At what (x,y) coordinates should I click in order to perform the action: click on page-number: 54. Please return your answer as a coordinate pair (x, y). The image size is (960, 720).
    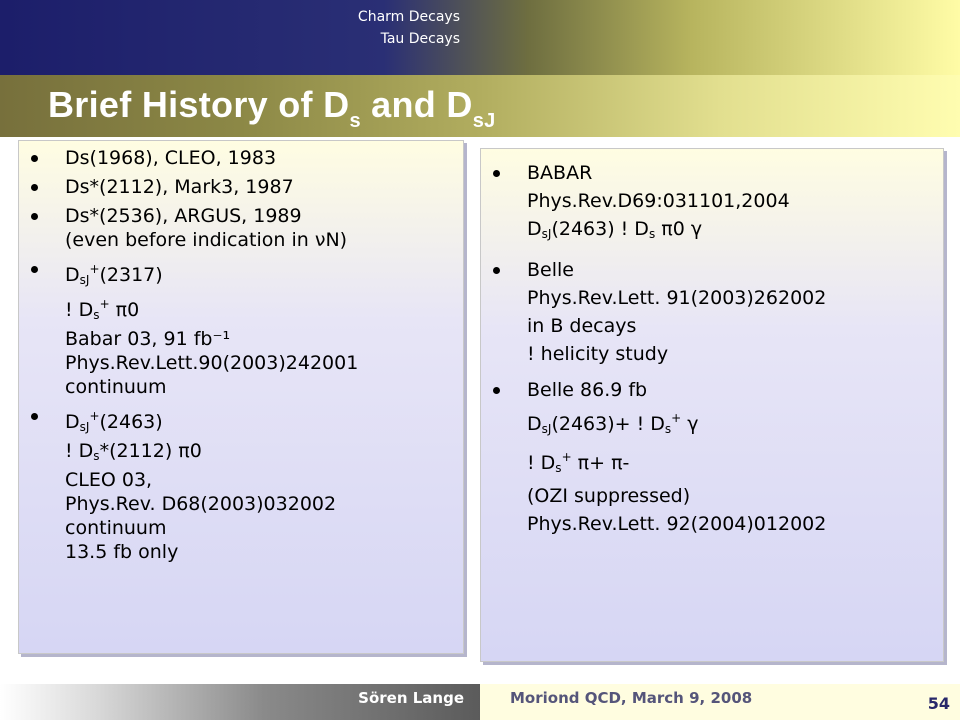
    Looking at the image, I should click on (938, 703).